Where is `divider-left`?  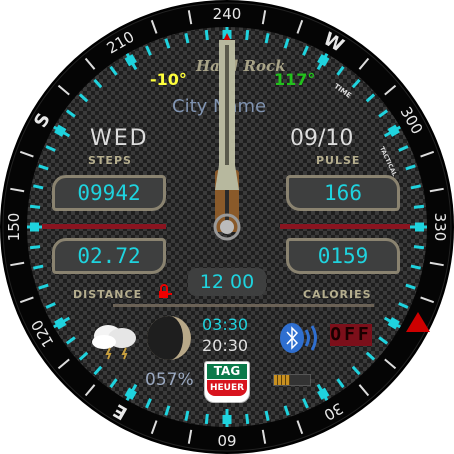
divider-left is located at coordinates (104, 226).